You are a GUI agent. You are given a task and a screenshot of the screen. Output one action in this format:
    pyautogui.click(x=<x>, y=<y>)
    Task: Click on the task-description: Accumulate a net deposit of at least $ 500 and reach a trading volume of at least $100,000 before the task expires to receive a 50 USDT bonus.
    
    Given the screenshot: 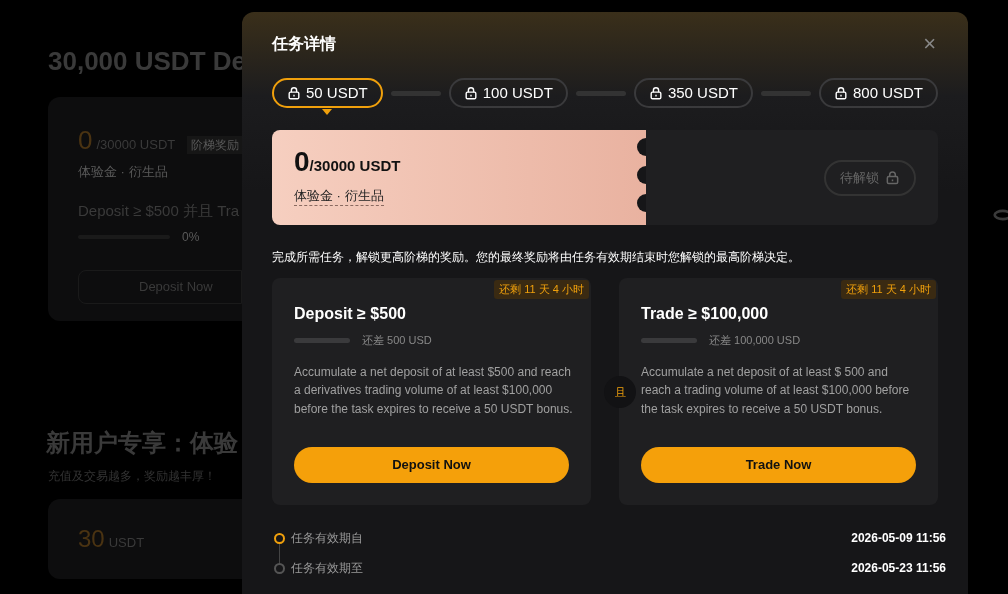 What is the action you would take?
    pyautogui.click(x=776, y=390)
    